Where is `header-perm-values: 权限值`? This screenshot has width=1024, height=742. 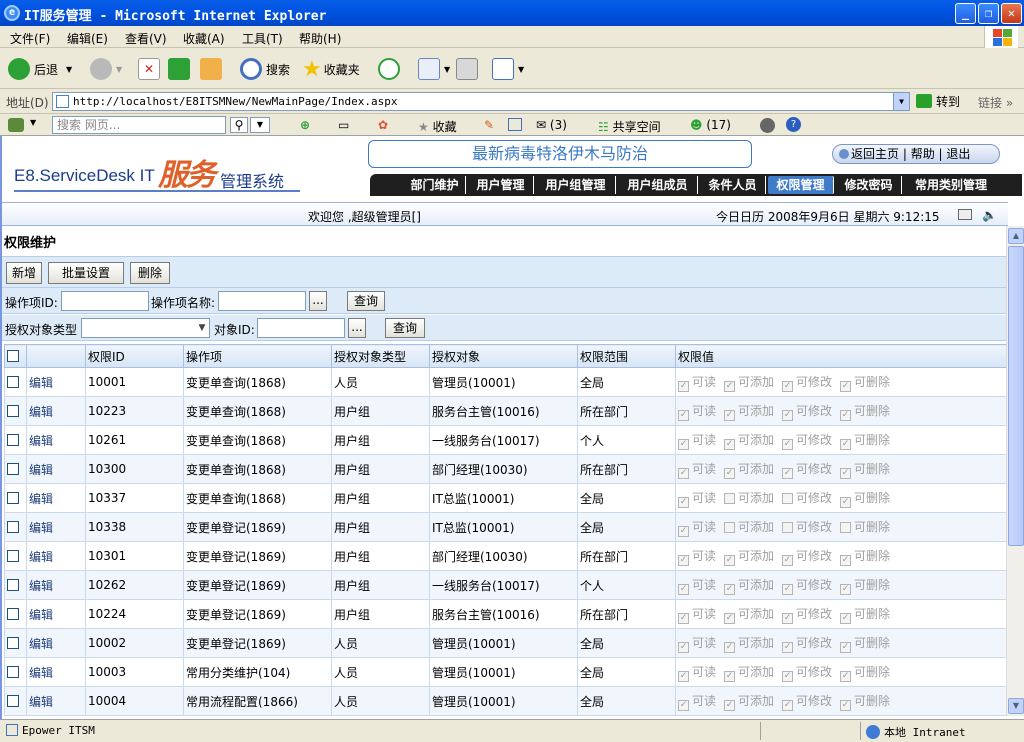 header-perm-values: 权限值 is located at coordinates (840, 356).